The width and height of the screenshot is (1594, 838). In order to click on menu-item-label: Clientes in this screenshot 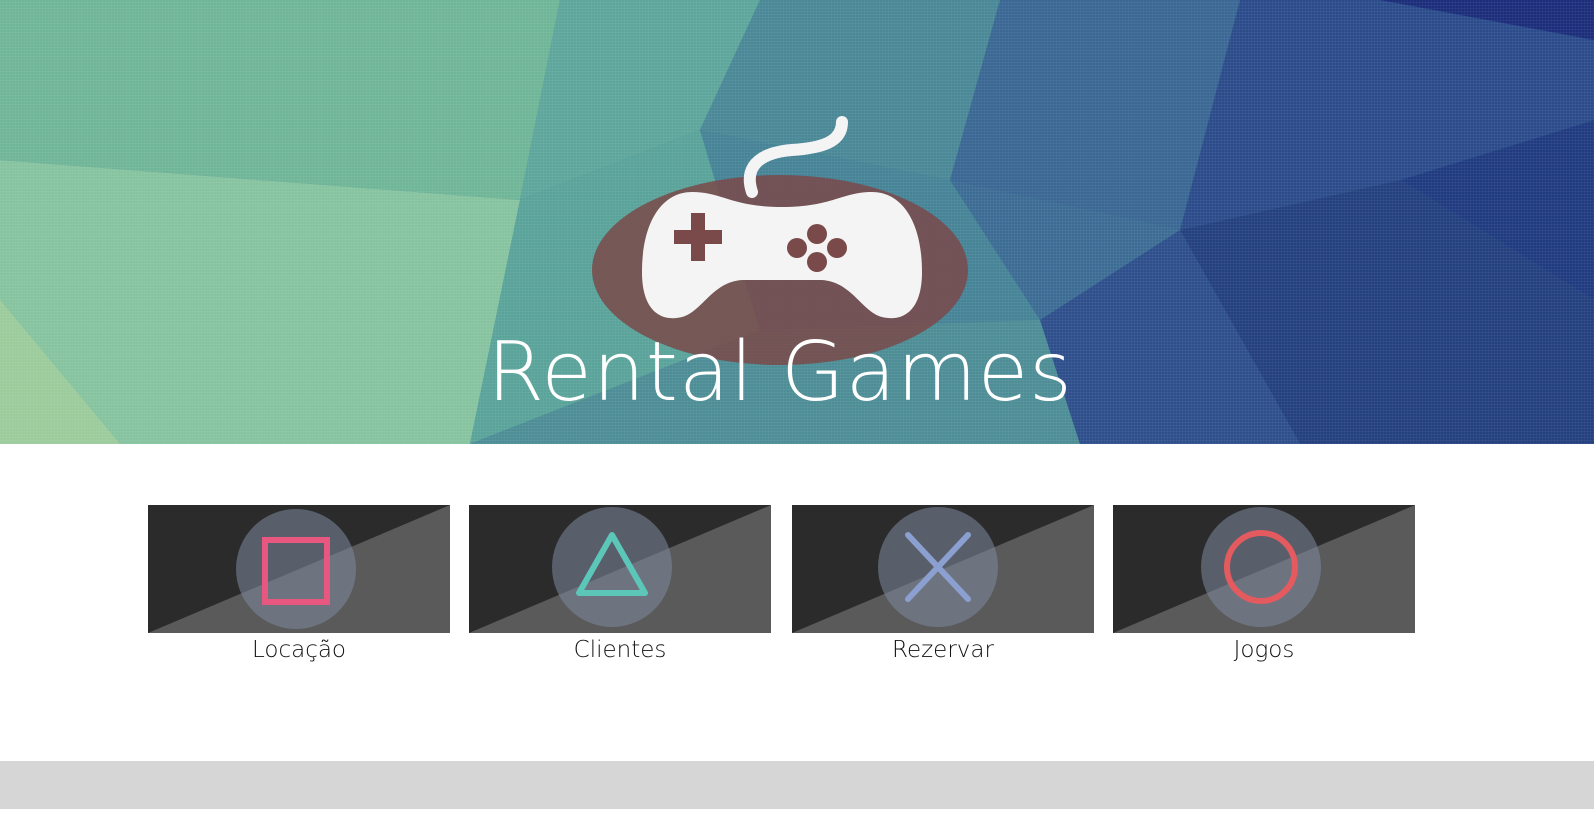, I will do `click(620, 650)`.